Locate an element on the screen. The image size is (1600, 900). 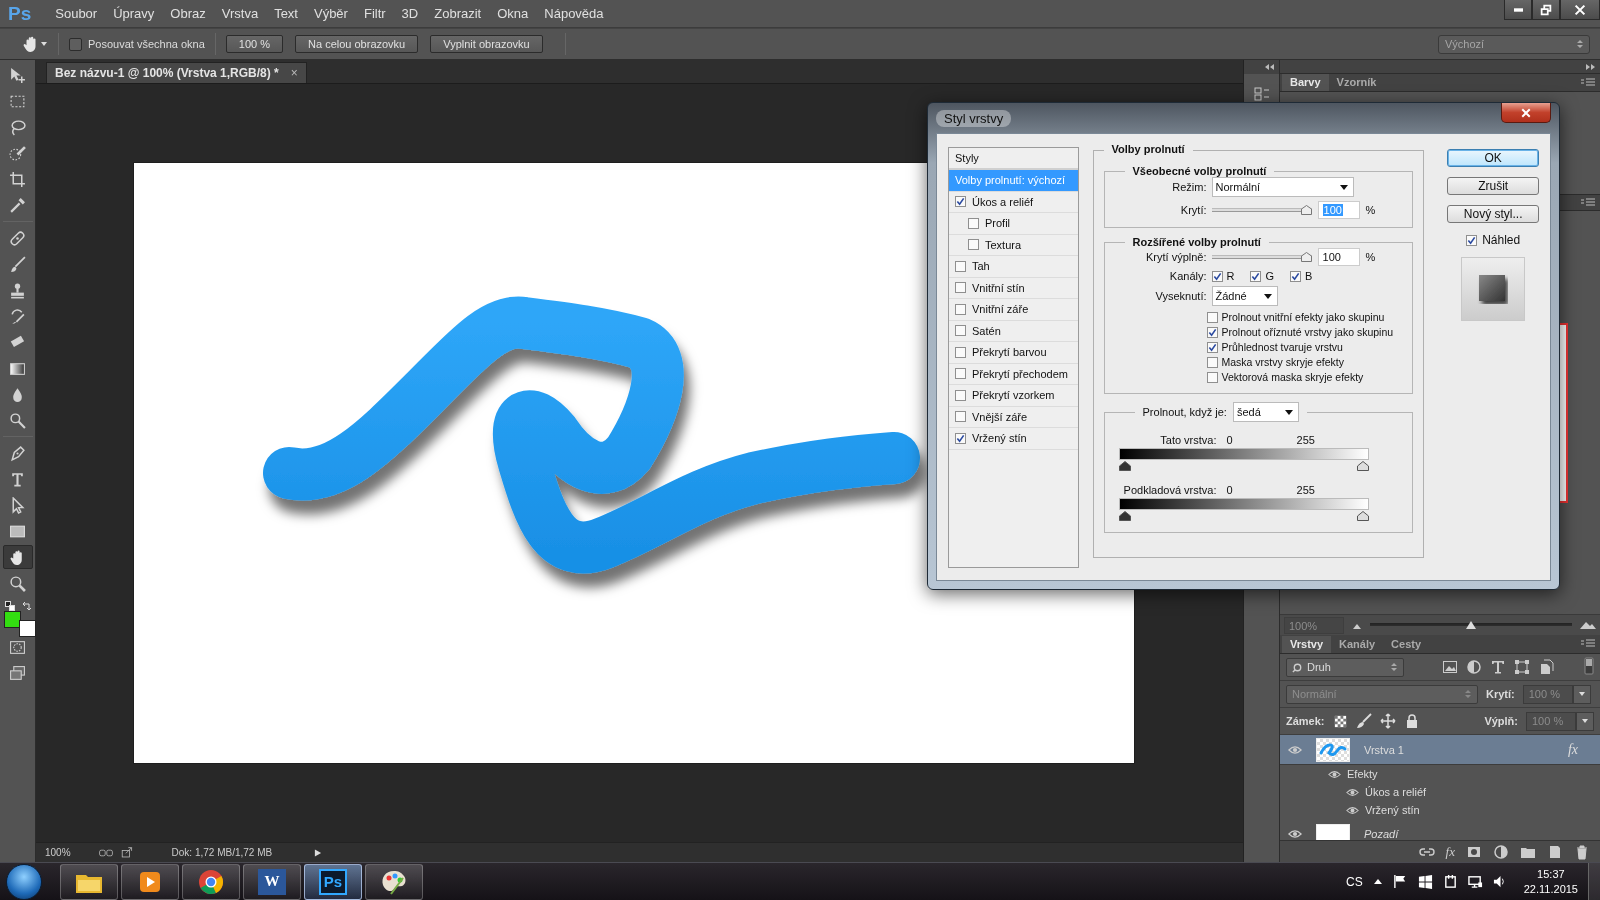
document-tab: Bez názvu-1 @ 100% (Vrstva 1,RGB/8) * × is located at coordinates (176, 72).